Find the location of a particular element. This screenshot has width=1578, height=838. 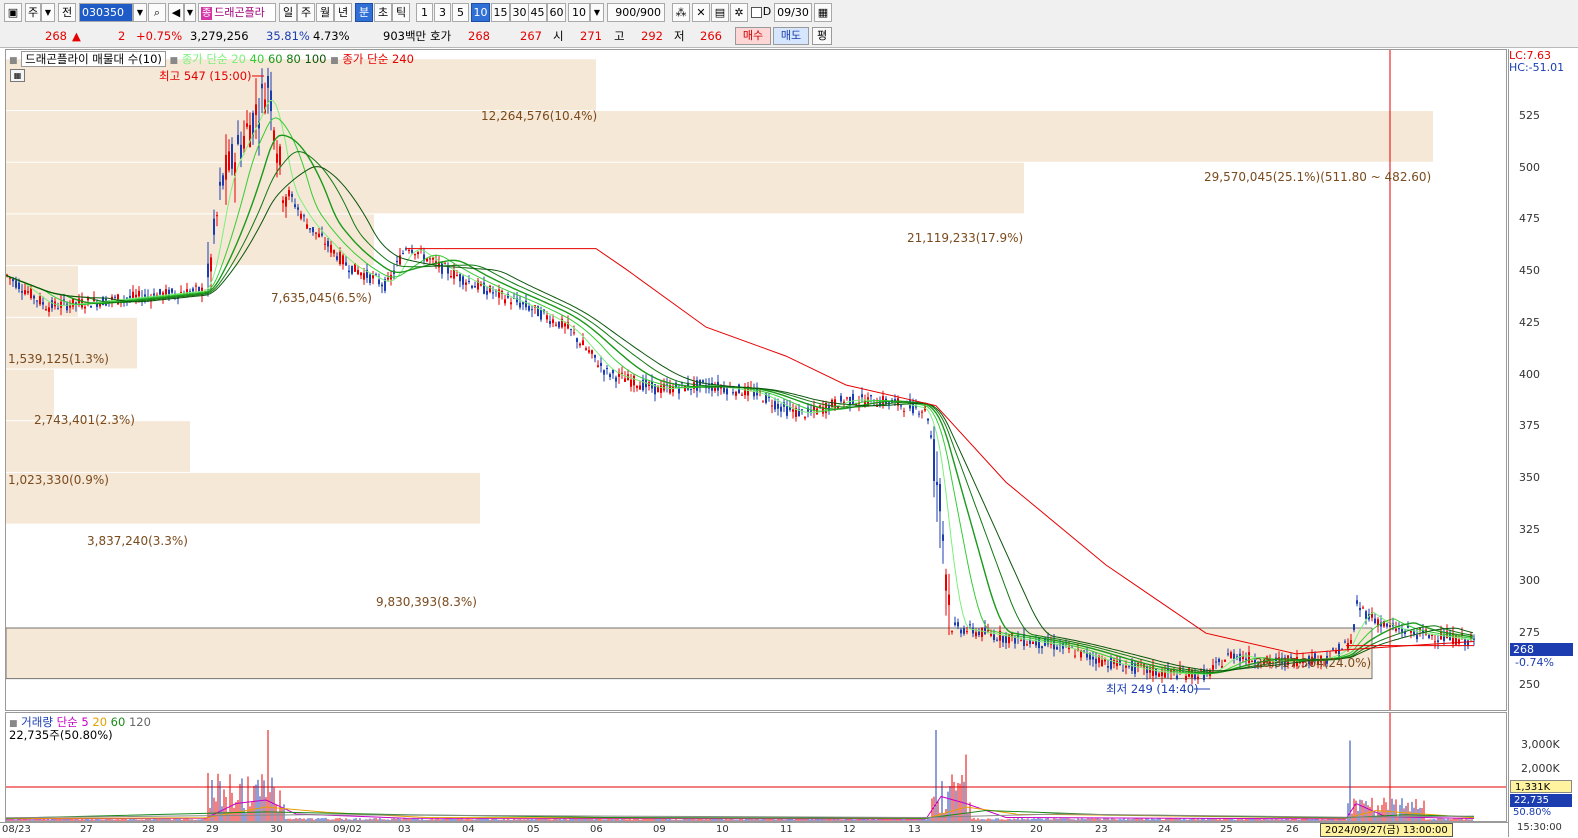

calendar-icon: ▦ is located at coordinates (823, 12).